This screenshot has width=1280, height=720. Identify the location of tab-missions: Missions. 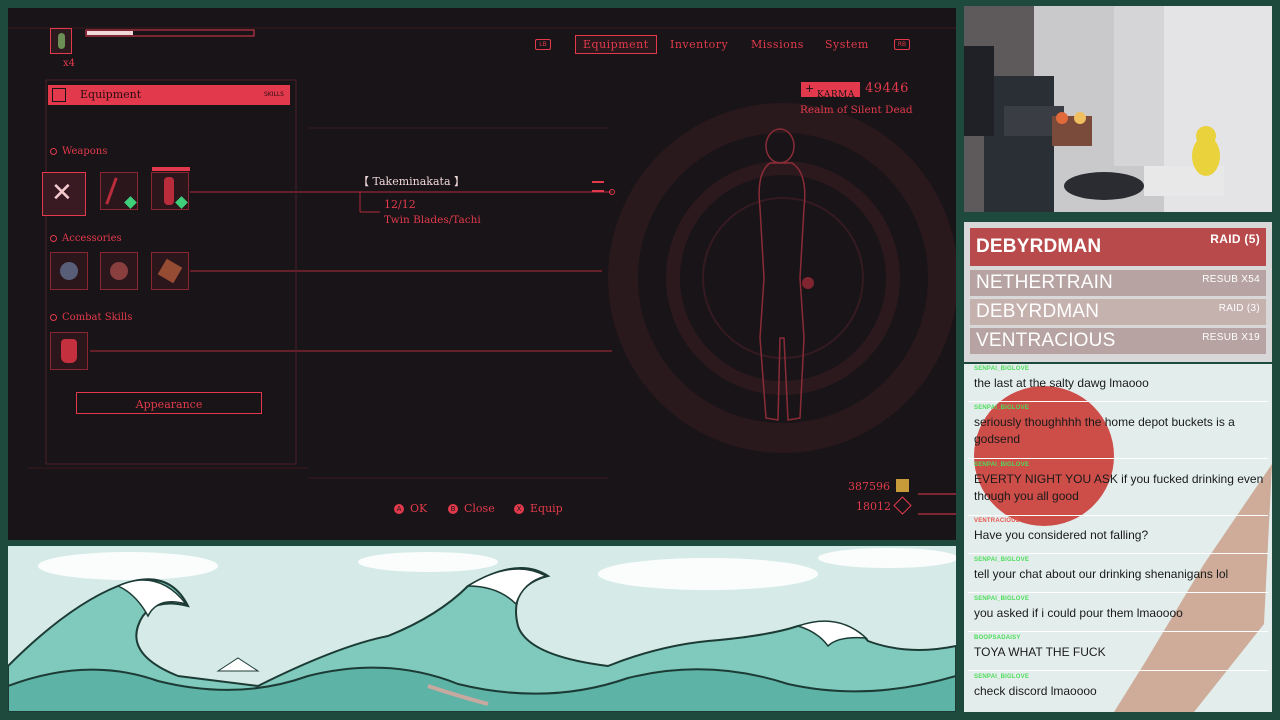
(777, 44).